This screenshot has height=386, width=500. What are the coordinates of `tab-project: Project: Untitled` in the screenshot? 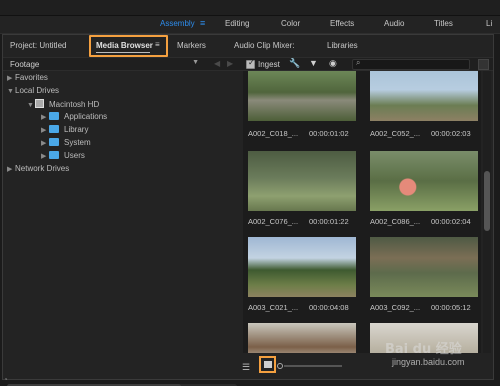 It's located at (38, 45).